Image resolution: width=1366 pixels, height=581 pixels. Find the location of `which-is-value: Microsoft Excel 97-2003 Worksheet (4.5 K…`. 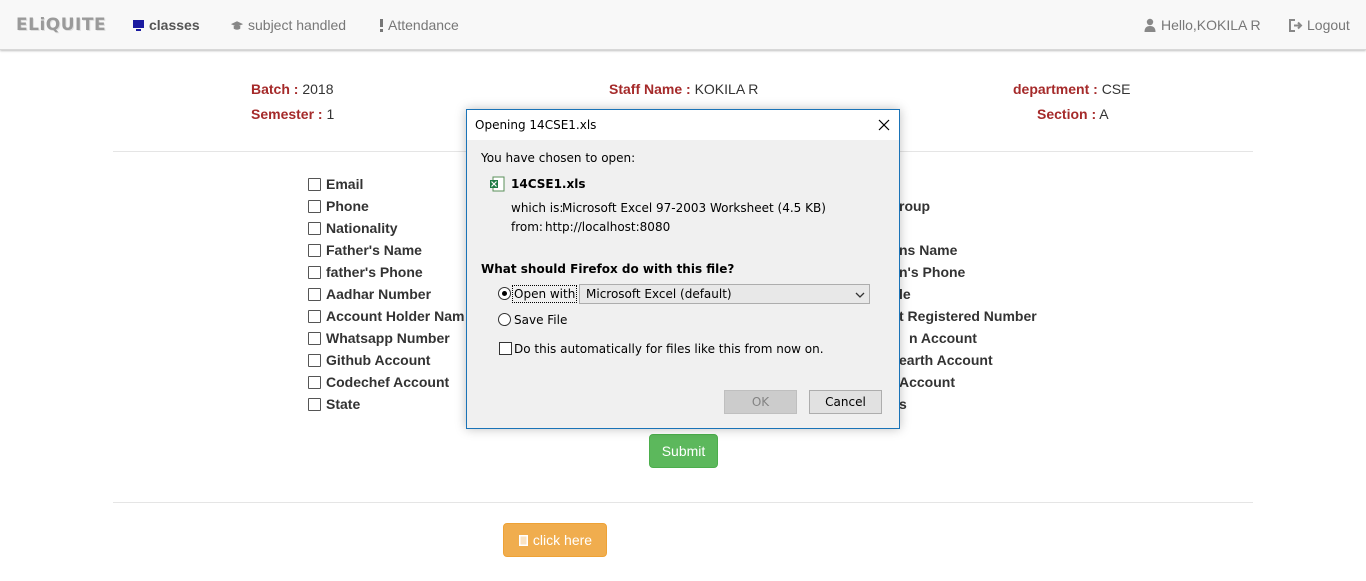

which-is-value: Microsoft Excel 97-2003 Worksheet (4.5 K… is located at coordinates (694, 208).